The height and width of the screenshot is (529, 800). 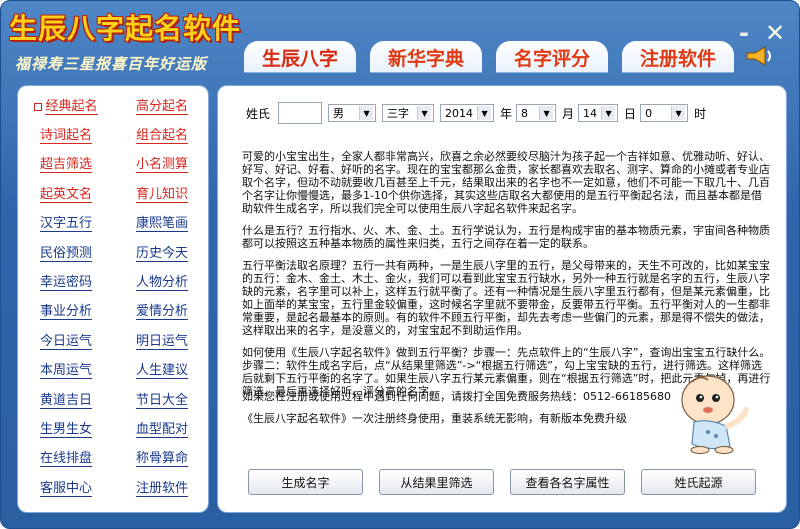 I want to click on sidebar-item-label: 幸运密码, so click(x=65, y=283).